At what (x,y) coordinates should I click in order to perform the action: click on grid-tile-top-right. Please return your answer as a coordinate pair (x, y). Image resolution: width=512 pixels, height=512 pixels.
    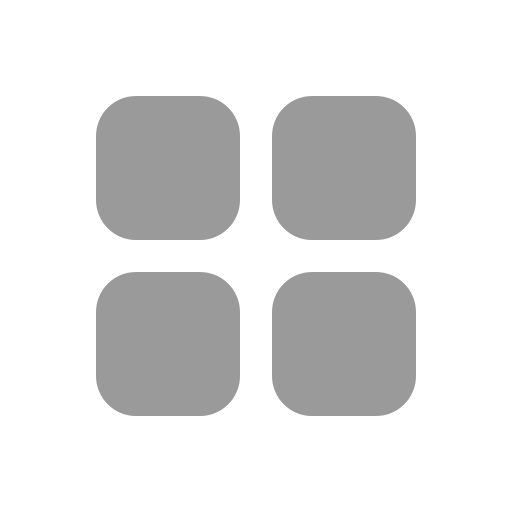
    Looking at the image, I should click on (344, 168).